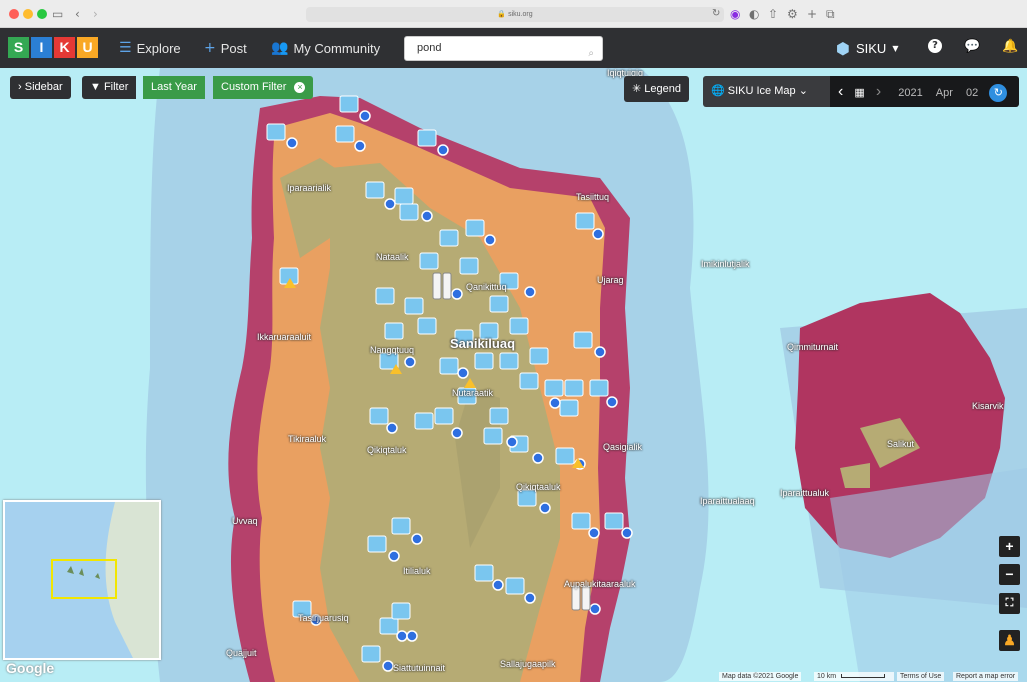 This screenshot has width=1027, height=682. What do you see at coordinates (300, 87) in the screenshot?
I see `close-icon: ×` at bounding box center [300, 87].